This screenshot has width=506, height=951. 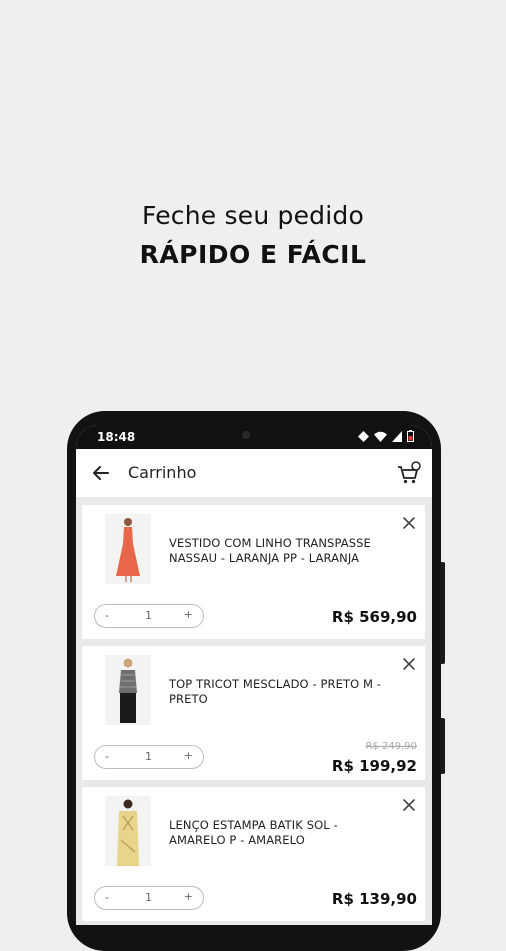 What do you see at coordinates (374, 766) in the screenshot?
I see `product-price: R$ 199,92` at bounding box center [374, 766].